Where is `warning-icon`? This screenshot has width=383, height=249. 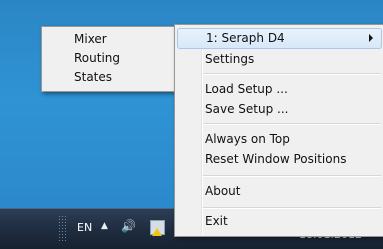
warning-icon is located at coordinates (157, 232).